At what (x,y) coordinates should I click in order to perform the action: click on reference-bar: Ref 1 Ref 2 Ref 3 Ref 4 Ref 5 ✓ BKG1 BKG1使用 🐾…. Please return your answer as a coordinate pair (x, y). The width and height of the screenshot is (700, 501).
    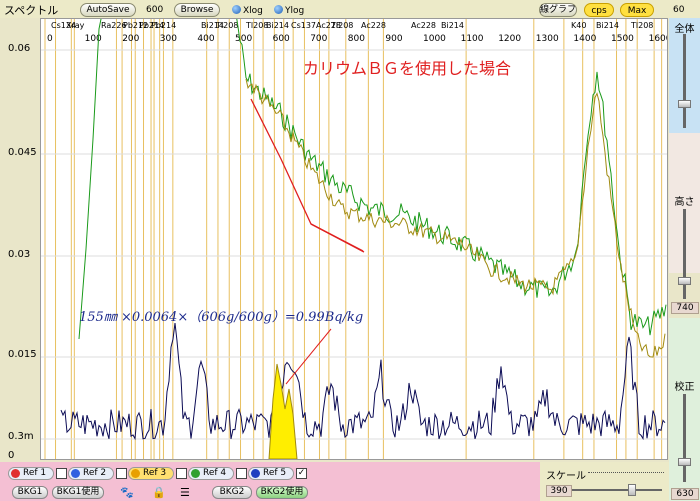
    Looking at the image, I should click on (270, 481).